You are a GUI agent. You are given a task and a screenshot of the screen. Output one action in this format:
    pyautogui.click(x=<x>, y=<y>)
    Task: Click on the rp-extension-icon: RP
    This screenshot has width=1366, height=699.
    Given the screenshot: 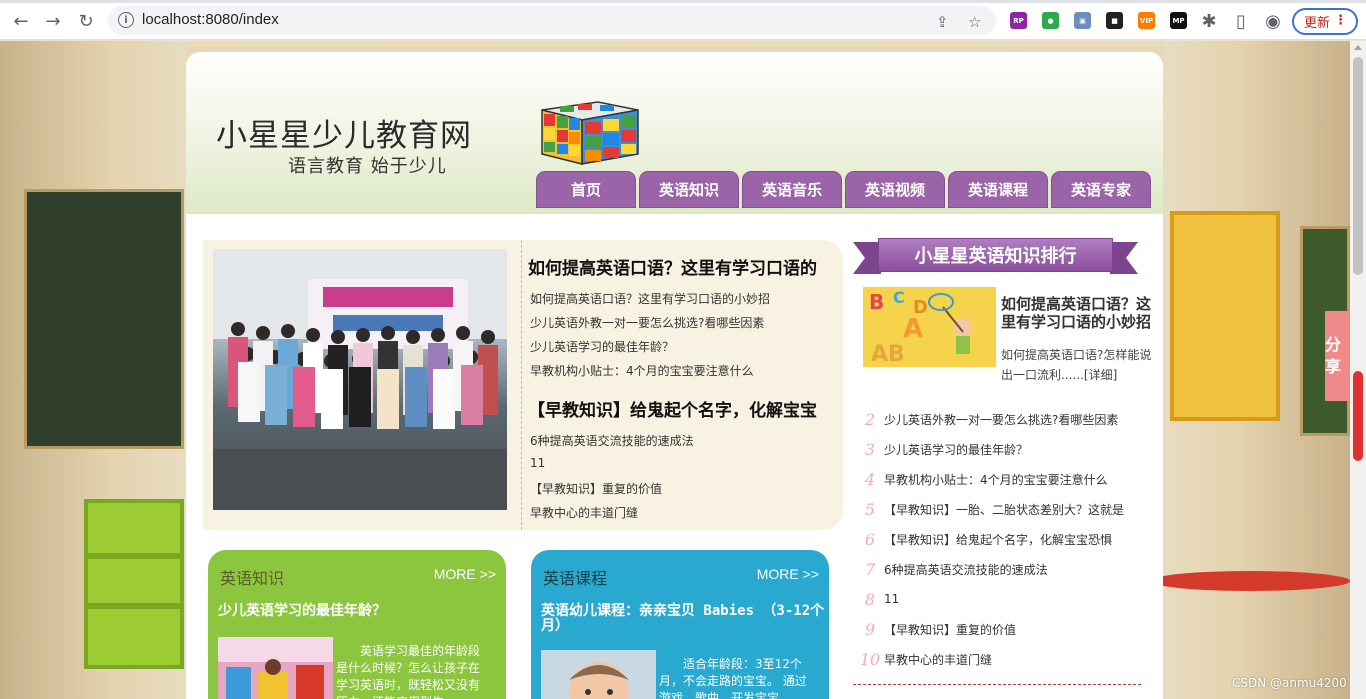 What is the action you would take?
    pyautogui.click(x=1018, y=20)
    